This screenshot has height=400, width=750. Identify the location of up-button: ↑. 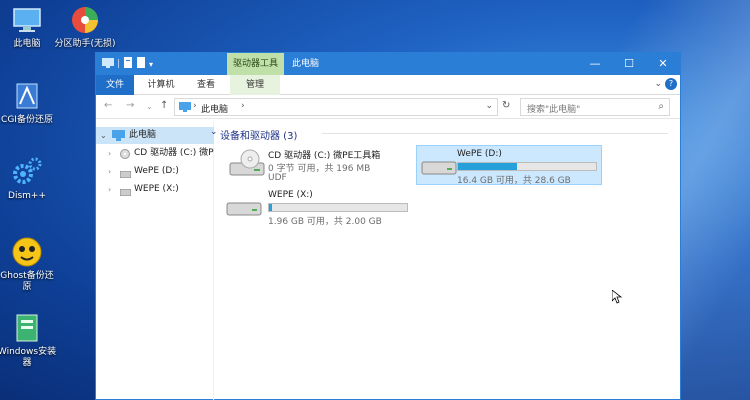
(164, 105).